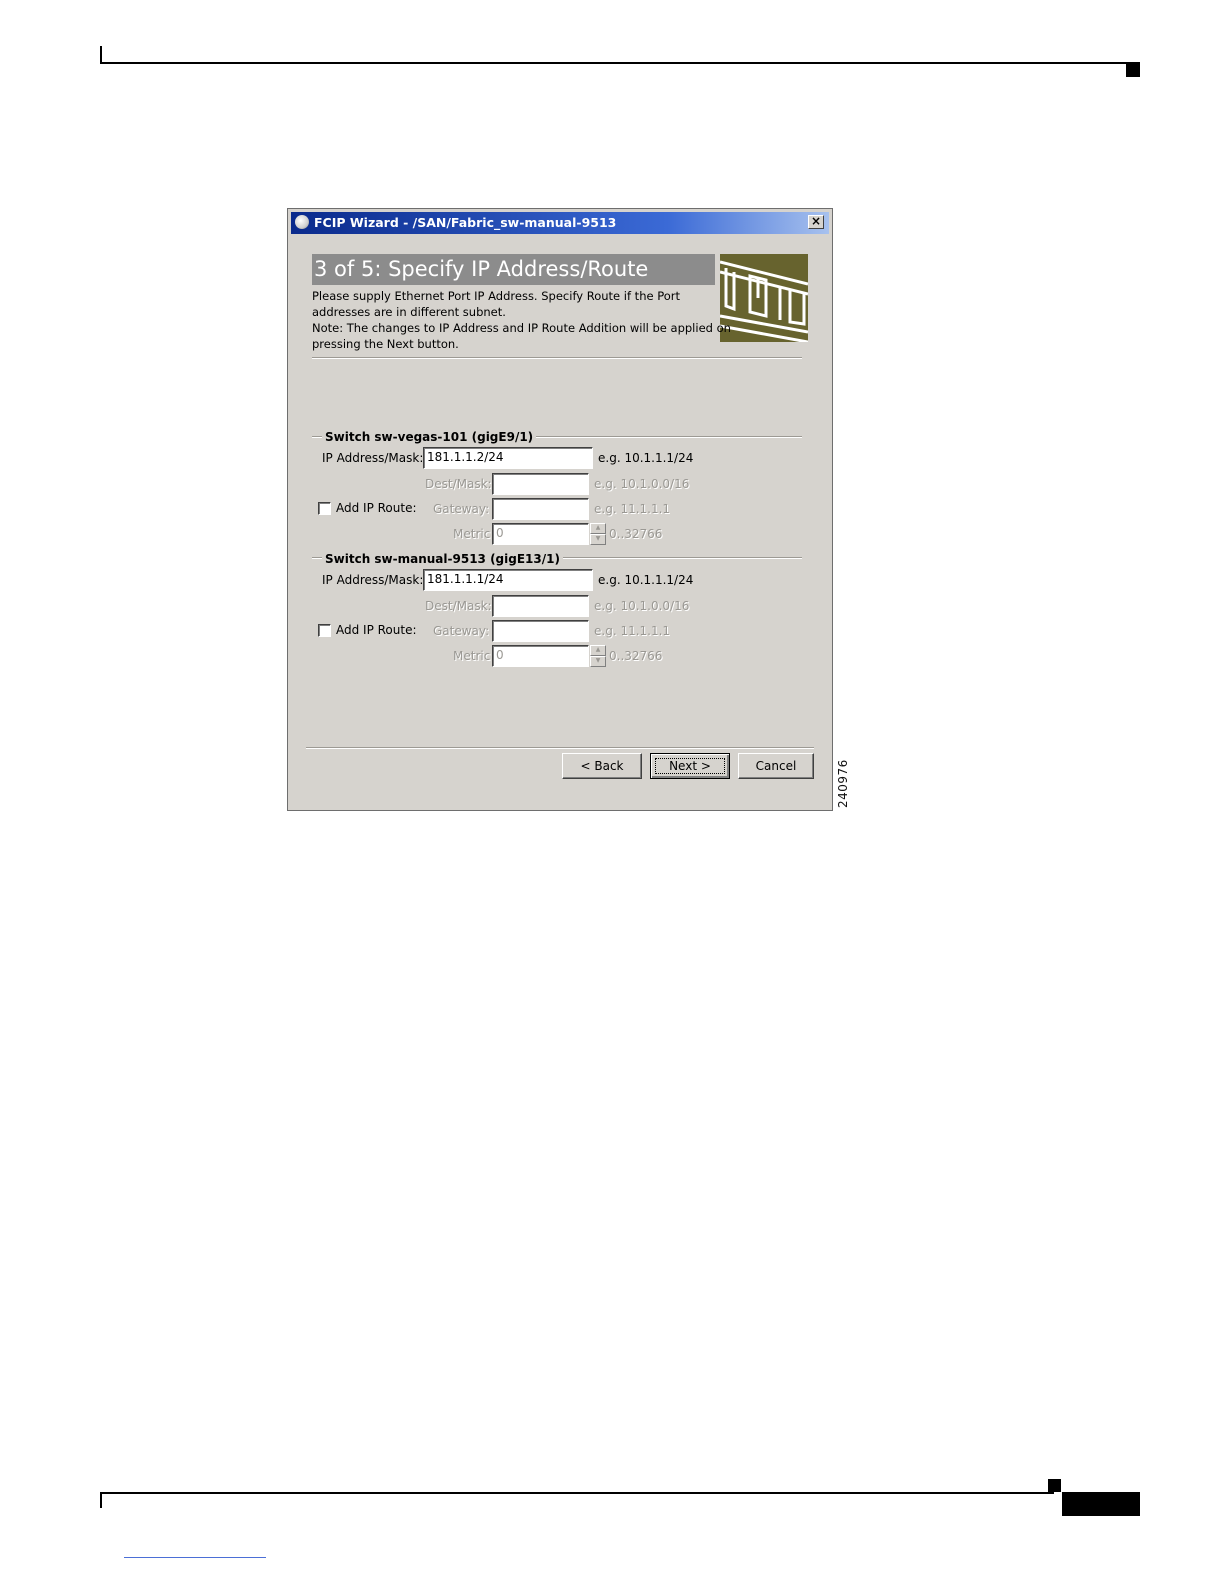 Image resolution: width=1224 pixels, height=1584 pixels. What do you see at coordinates (816, 222) in the screenshot?
I see `close-button: ×` at bounding box center [816, 222].